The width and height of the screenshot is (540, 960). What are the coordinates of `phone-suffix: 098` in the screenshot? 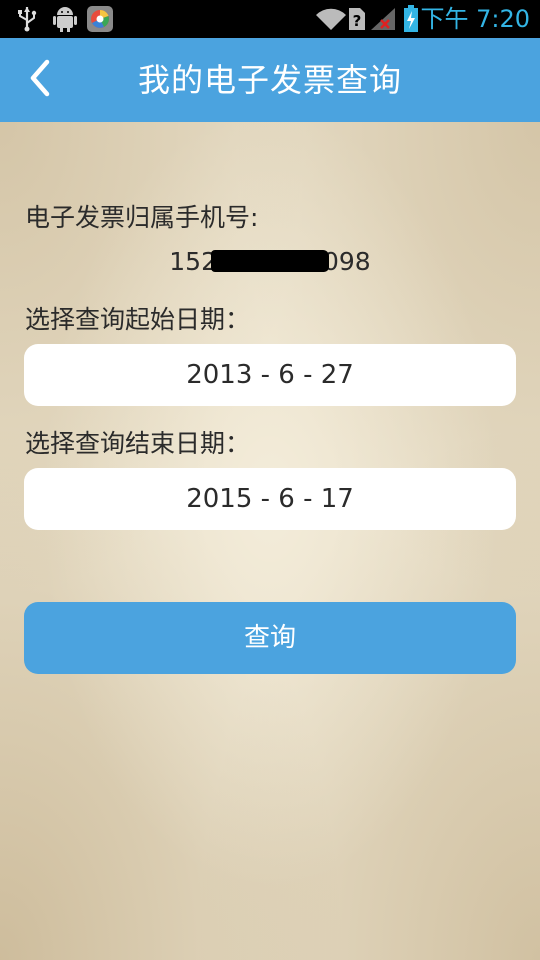 It's located at (347, 261).